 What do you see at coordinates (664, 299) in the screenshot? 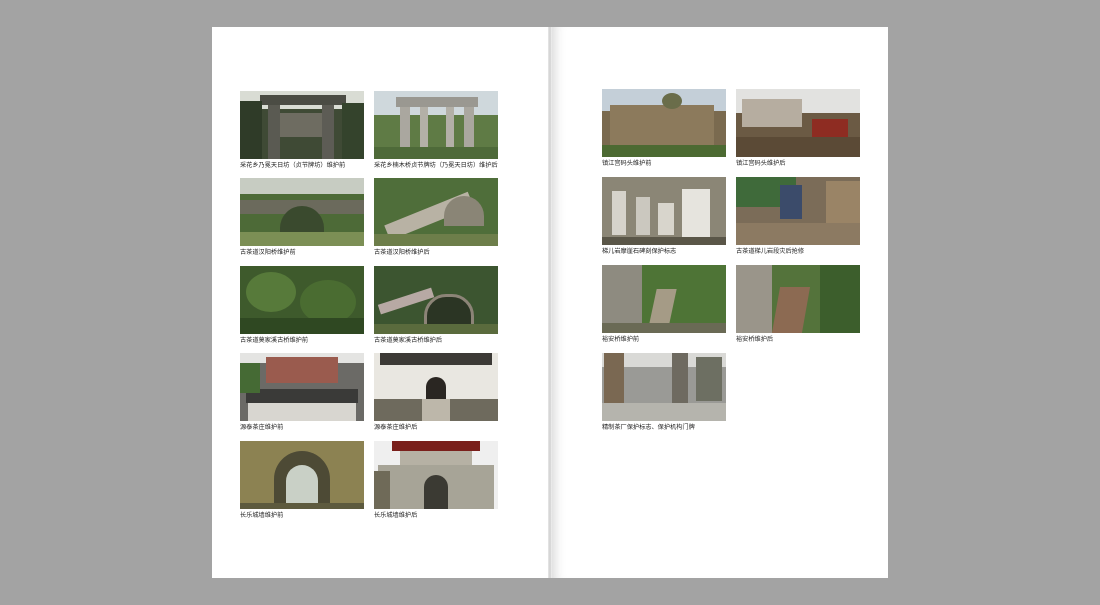
I see `photo-yuan-bridge-before` at bounding box center [664, 299].